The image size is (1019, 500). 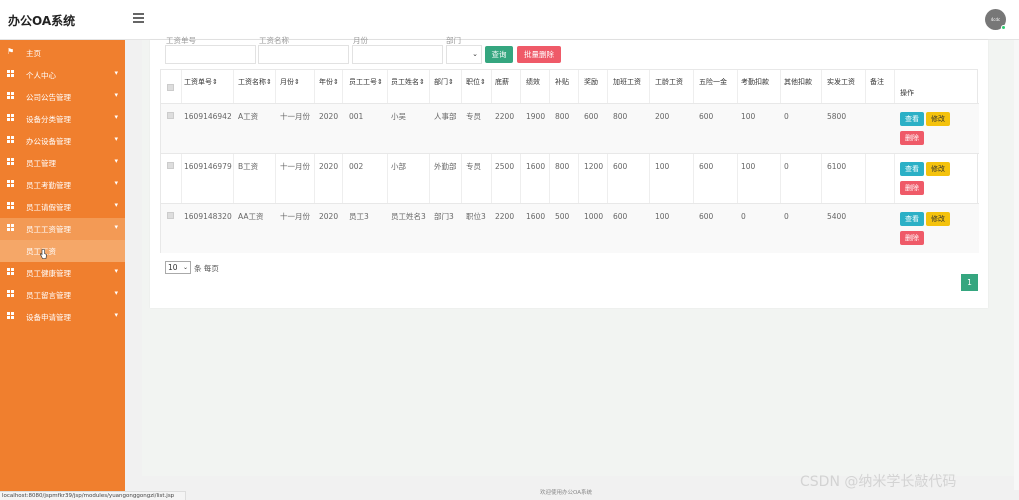 I want to click on table-cell-emp_no: 员工3, so click(x=359, y=216).